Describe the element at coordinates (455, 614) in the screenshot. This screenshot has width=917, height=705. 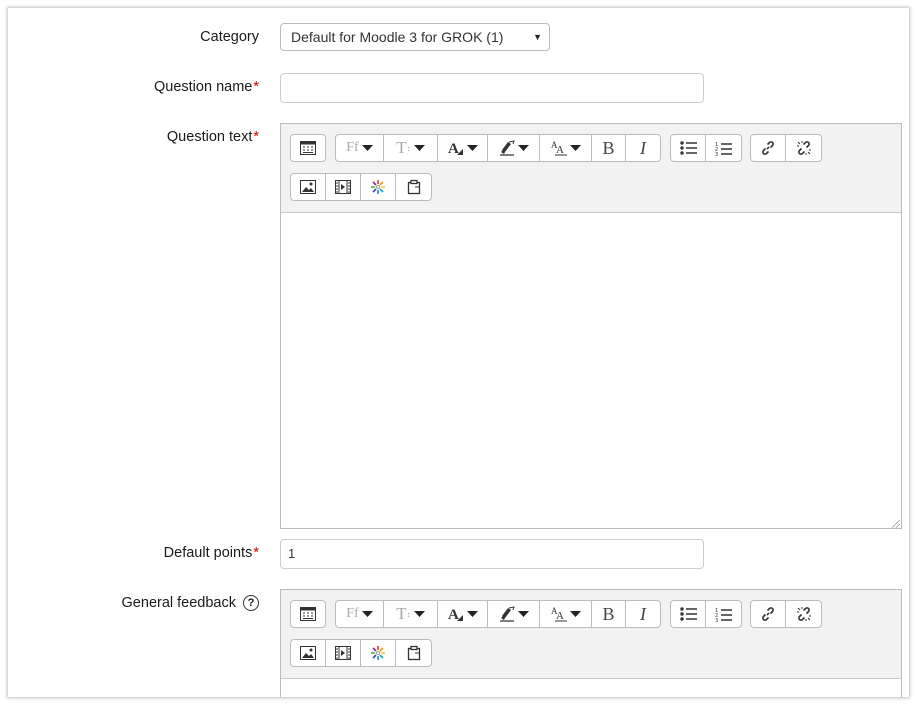
I see `font-color-icon: A` at that location.